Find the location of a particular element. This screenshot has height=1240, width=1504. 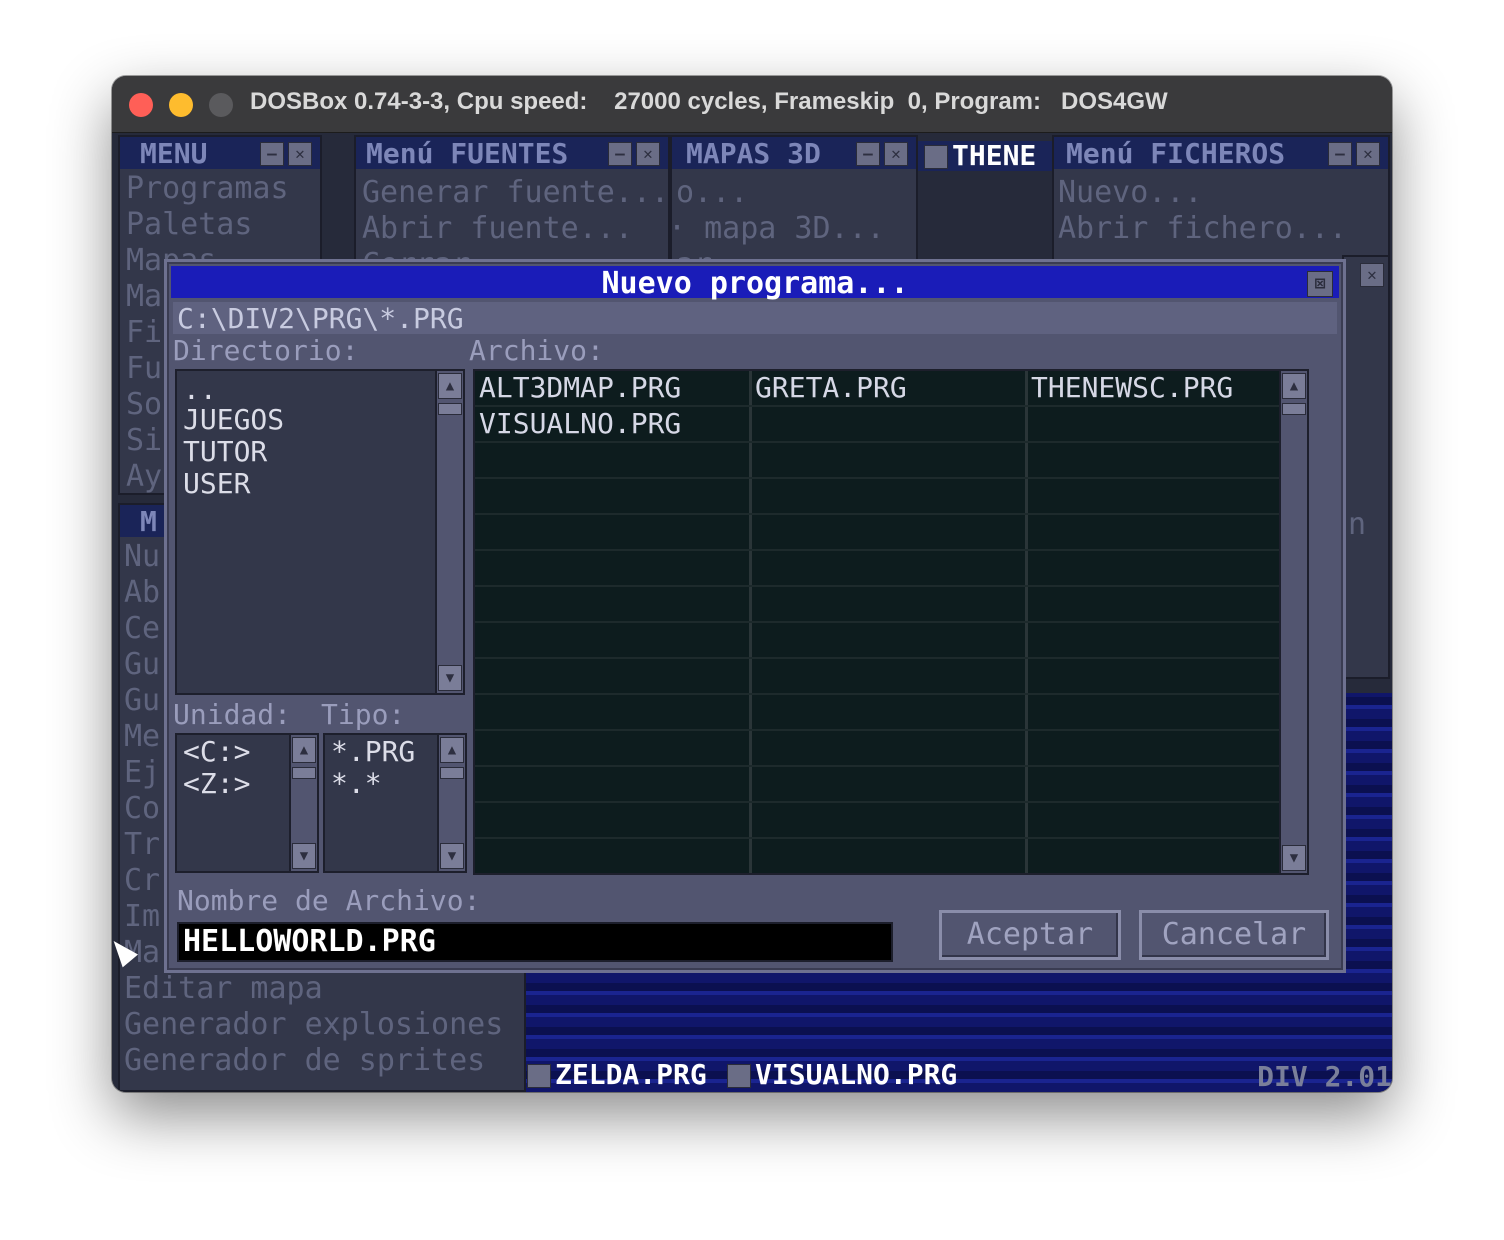

mapas3d-window: MAPAS 3D — ✕ o... · mapa 3D... ar is located at coordinates (793, 208).